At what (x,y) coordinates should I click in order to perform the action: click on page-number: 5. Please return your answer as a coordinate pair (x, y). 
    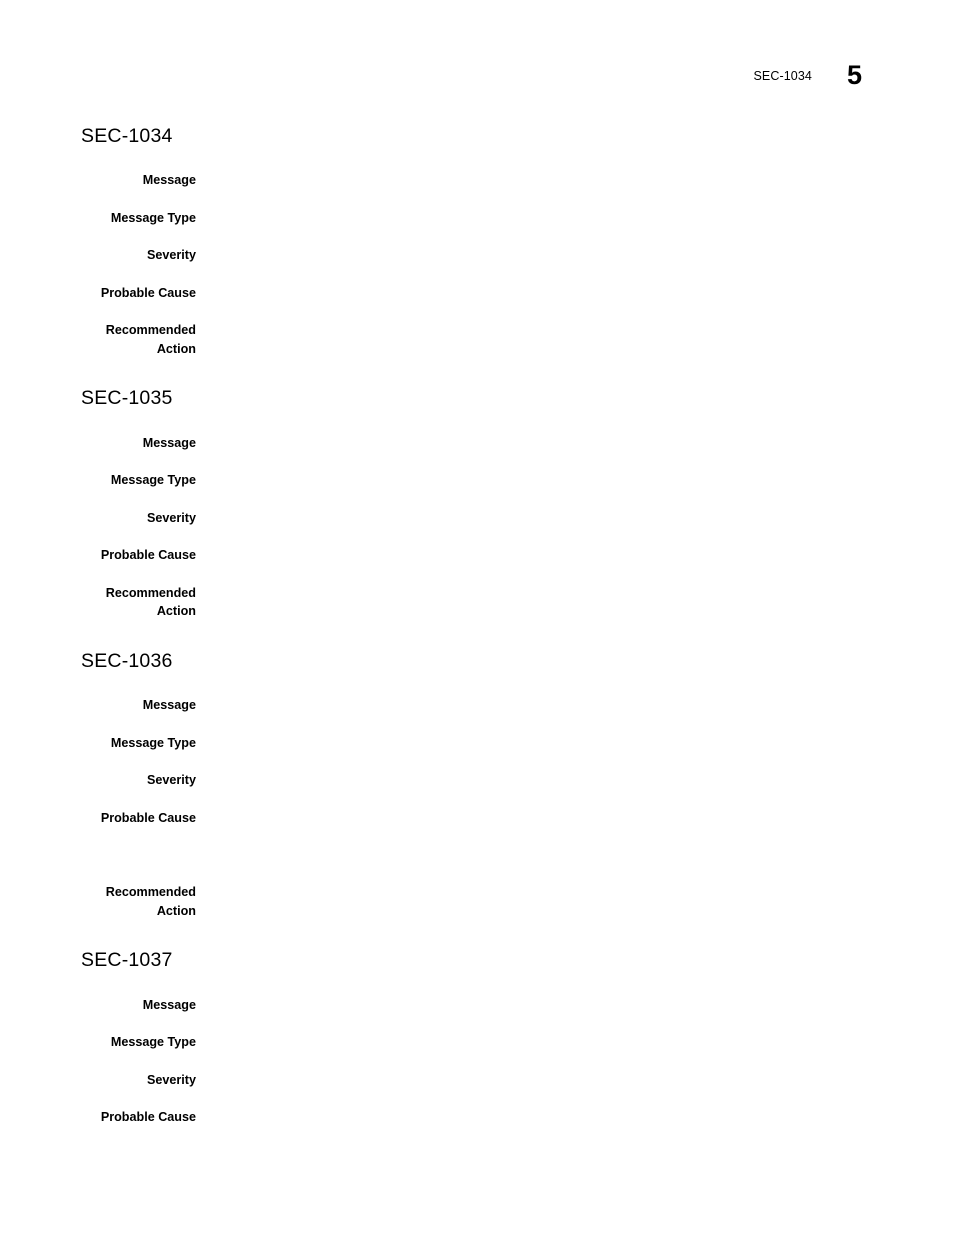
    Looking at the image, I should click on (854, 75).